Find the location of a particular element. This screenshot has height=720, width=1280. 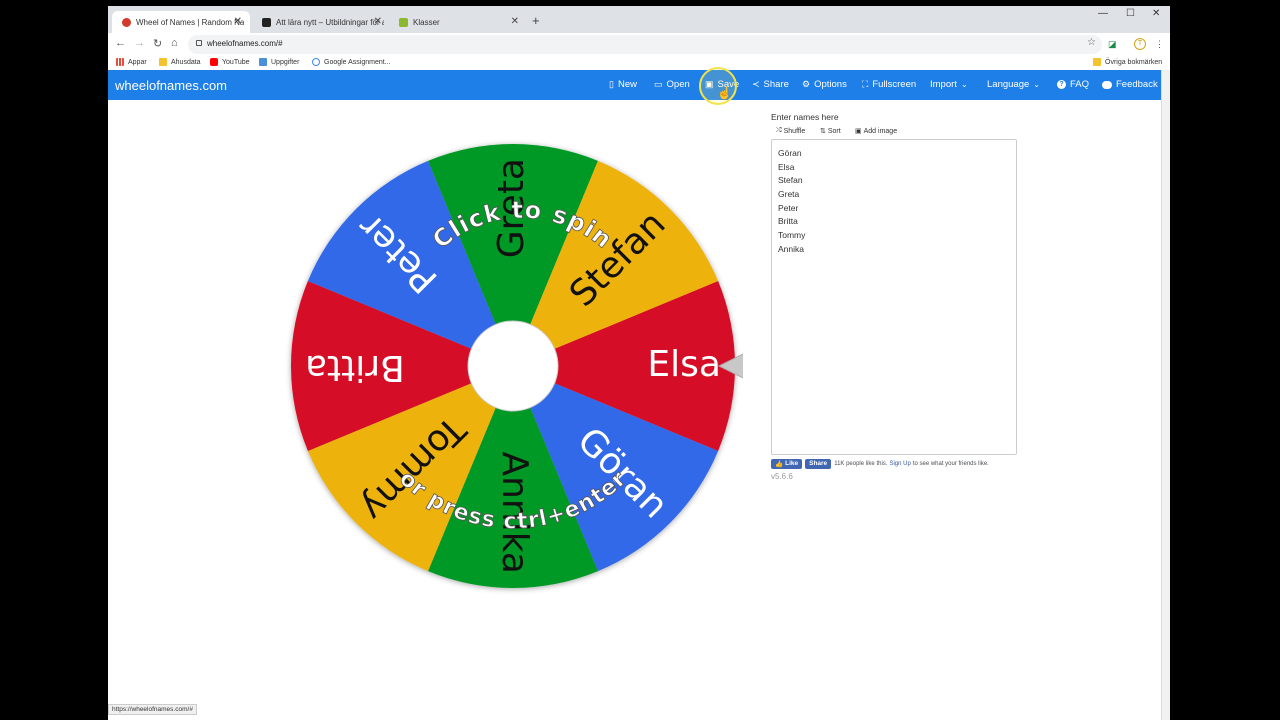

nav-feedback-button: Feedback is located at coordinates (1130, 84).